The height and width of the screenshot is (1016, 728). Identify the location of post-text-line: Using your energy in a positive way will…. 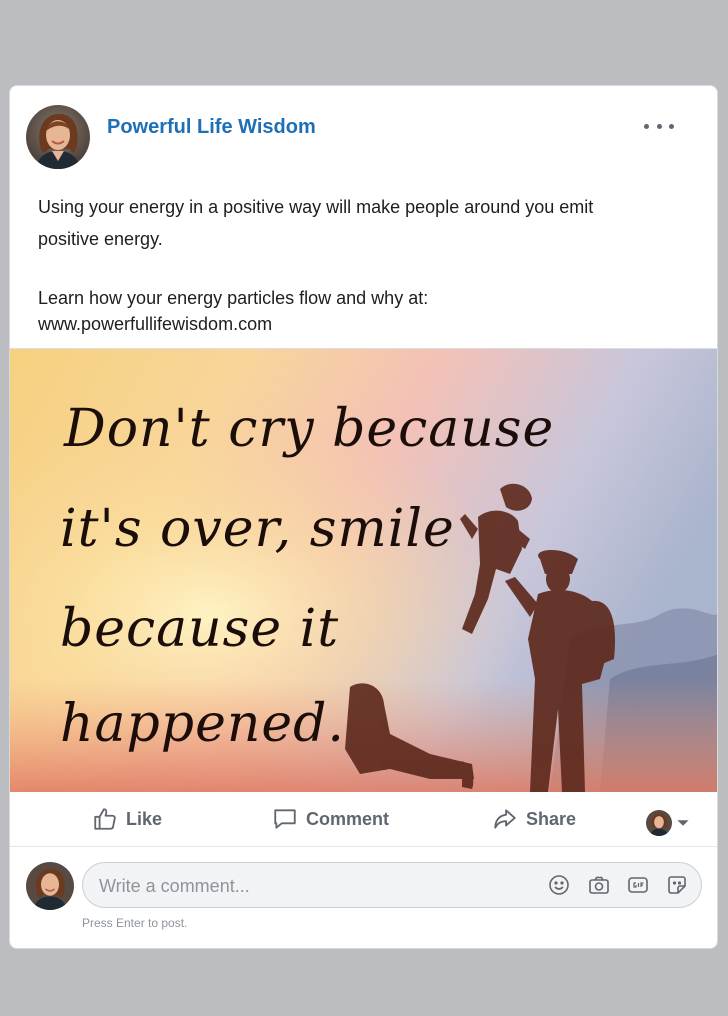
(316, 207).